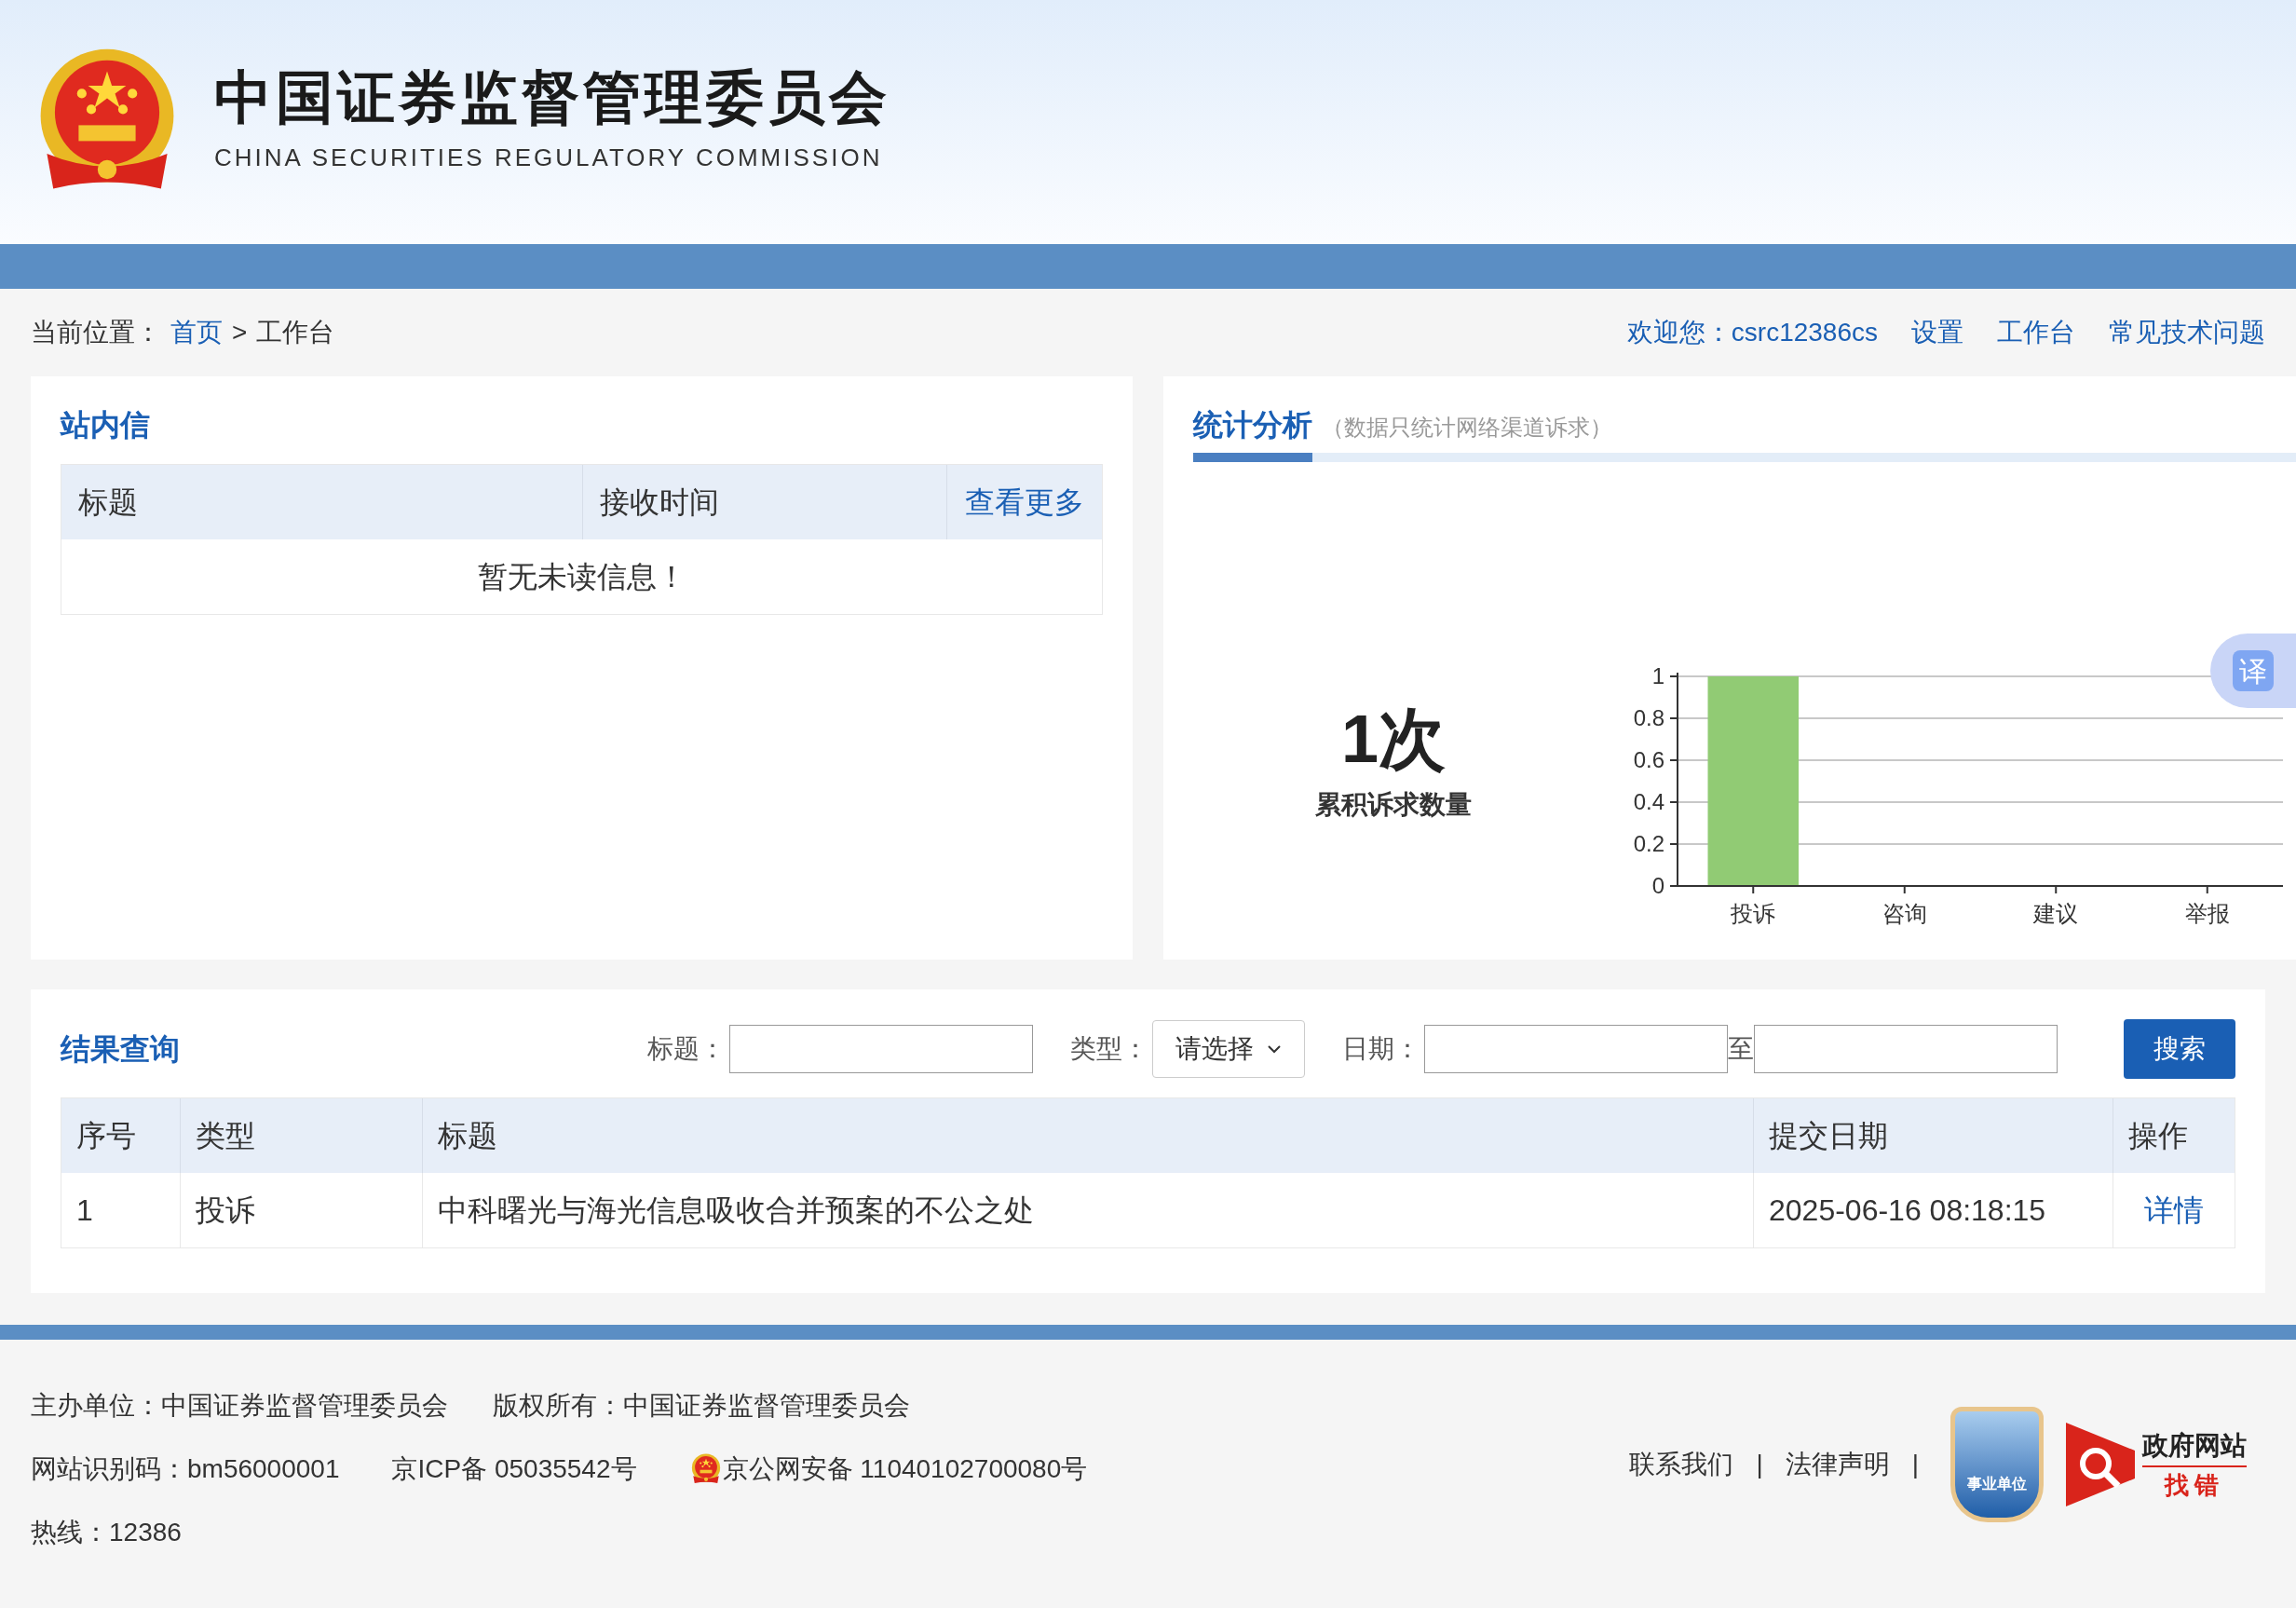 The width and height of the screenshot is (2296, 1608). What do you see at coordinates (2207, 913) in the screenshot?
I see `axis-label: 举报` at bounding box center [2207, 913].